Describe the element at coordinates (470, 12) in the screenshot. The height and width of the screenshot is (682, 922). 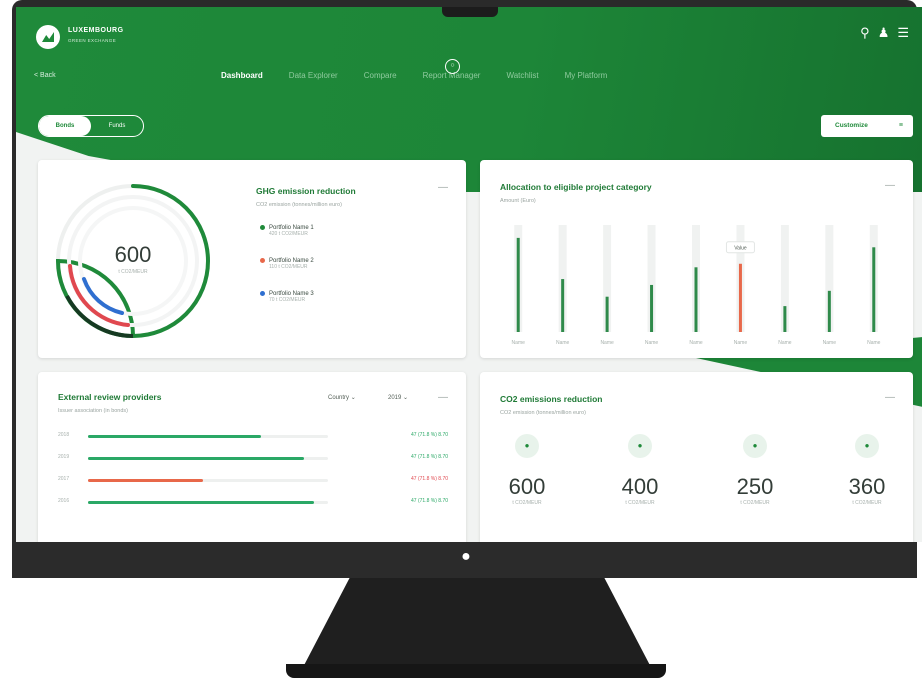
I see `camera-notch` at that location.